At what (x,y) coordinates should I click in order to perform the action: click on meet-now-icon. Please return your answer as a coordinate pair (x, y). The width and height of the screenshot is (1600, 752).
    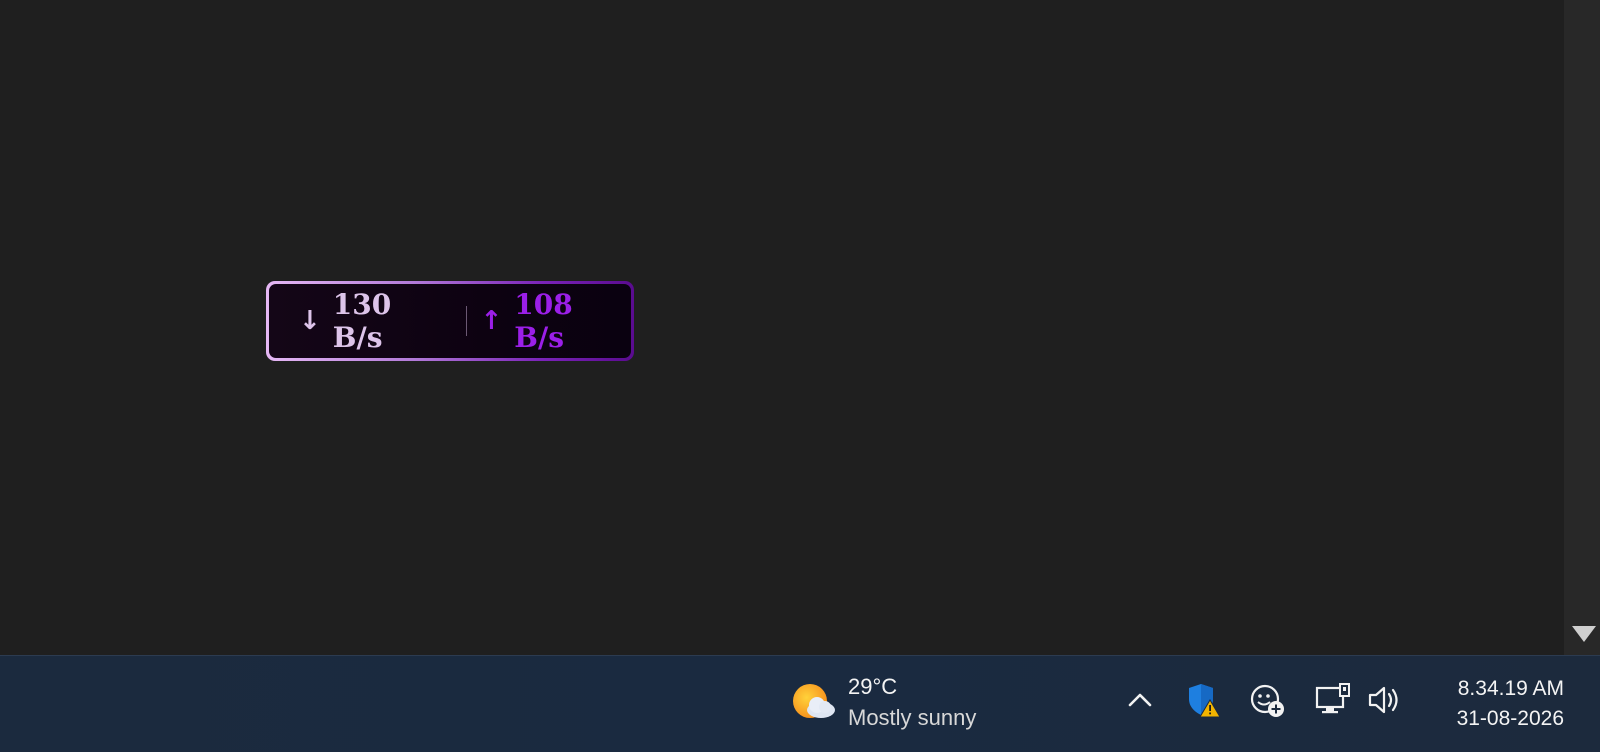
    Looking at the image, I should click on (1267, 700).